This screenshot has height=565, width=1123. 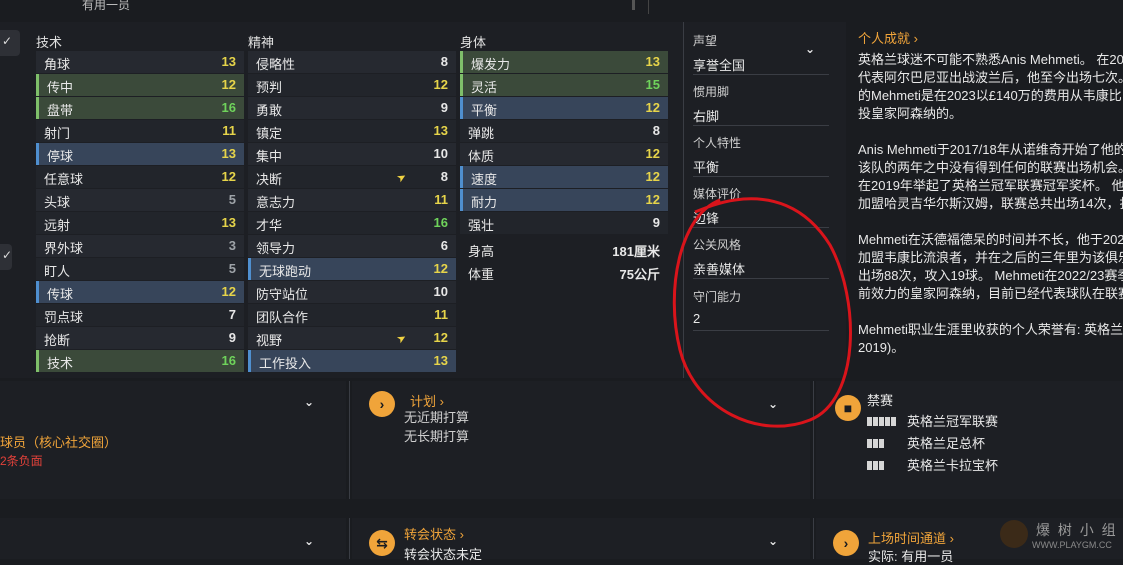 I want to click on attribute-row-mental: 团队合作 11, so click(x=352, y=315).